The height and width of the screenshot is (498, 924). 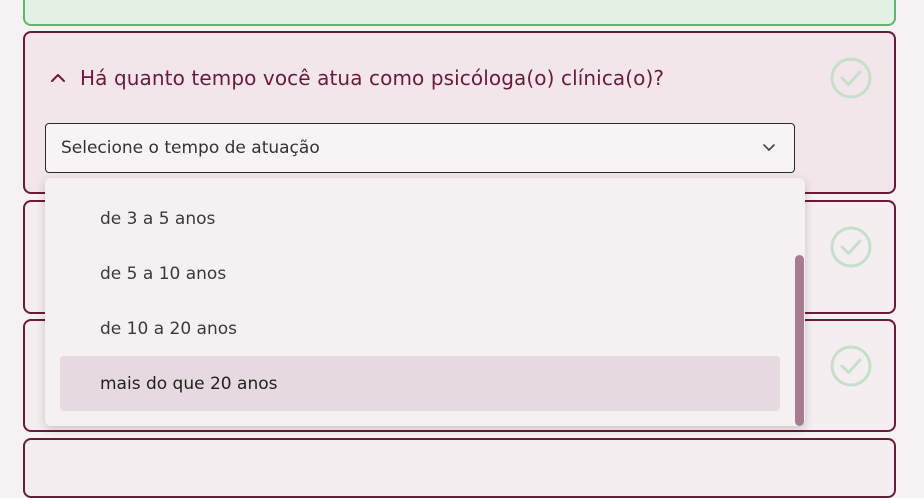 What do you see at coordinates (420, 273) in the screenshot?
I see `dropdown-option: de 5 a 10 anos` at bounding box center [420, 273].